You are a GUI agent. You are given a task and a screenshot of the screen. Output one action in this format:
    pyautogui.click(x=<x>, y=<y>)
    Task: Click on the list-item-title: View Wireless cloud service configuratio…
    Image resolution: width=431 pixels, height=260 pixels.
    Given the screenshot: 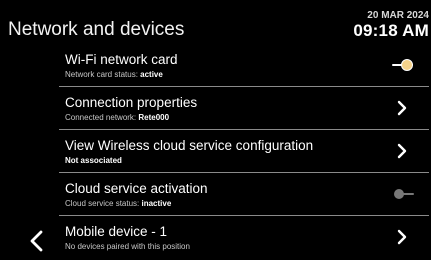 What is the action you would take?
    pyautogui.click(x=189, y=145)
    